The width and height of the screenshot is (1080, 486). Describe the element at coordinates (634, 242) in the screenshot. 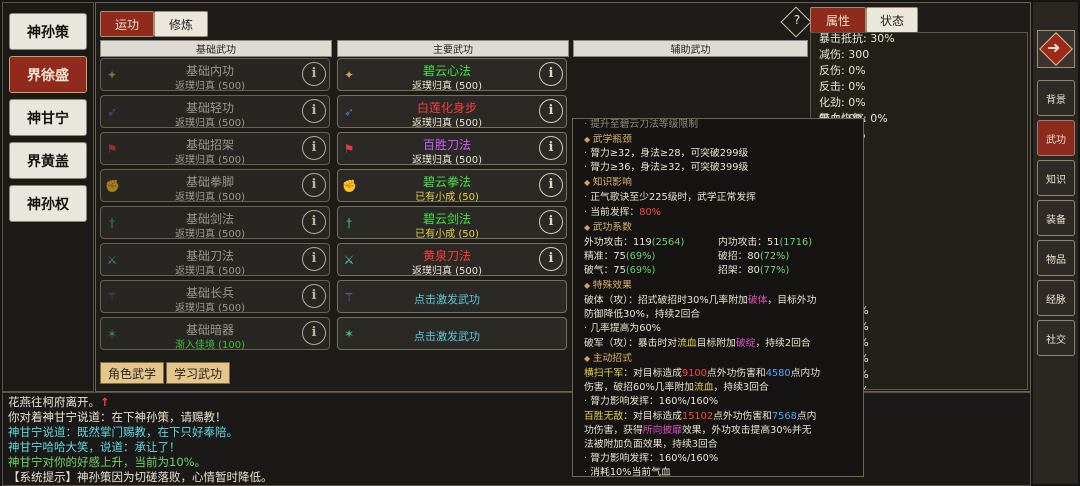

I see `coef-line: 外功攻击：119(2564)` at that location.